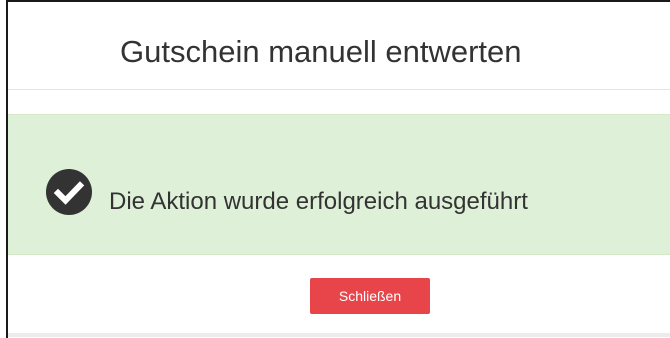 Image resolution: width=670 pixels, height=338 pixels. I want to click on dialog-title: Gutschein manuell entwerten, so click(321, 51).